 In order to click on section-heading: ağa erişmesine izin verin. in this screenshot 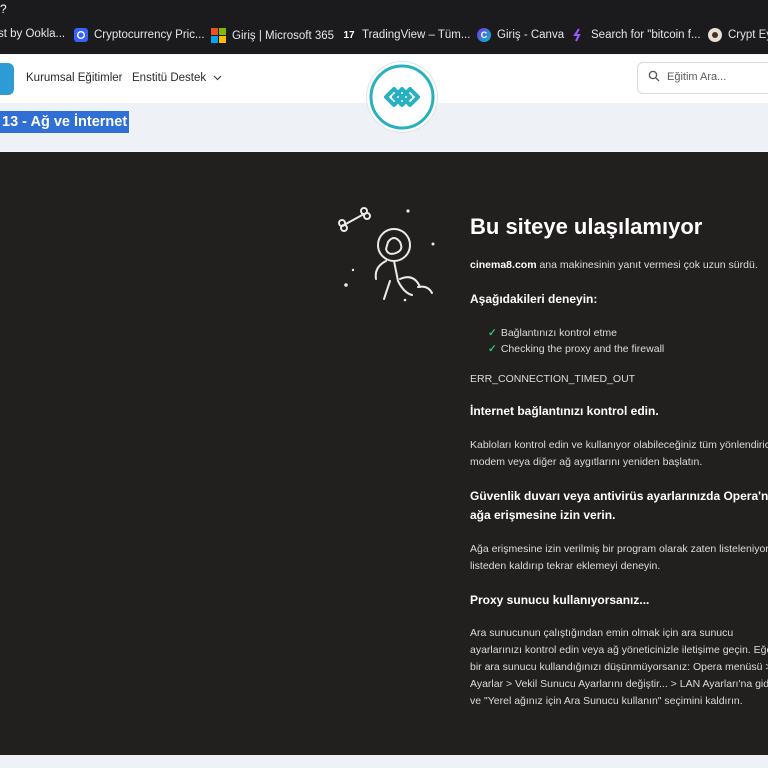, I will do `click(543, 515)`.